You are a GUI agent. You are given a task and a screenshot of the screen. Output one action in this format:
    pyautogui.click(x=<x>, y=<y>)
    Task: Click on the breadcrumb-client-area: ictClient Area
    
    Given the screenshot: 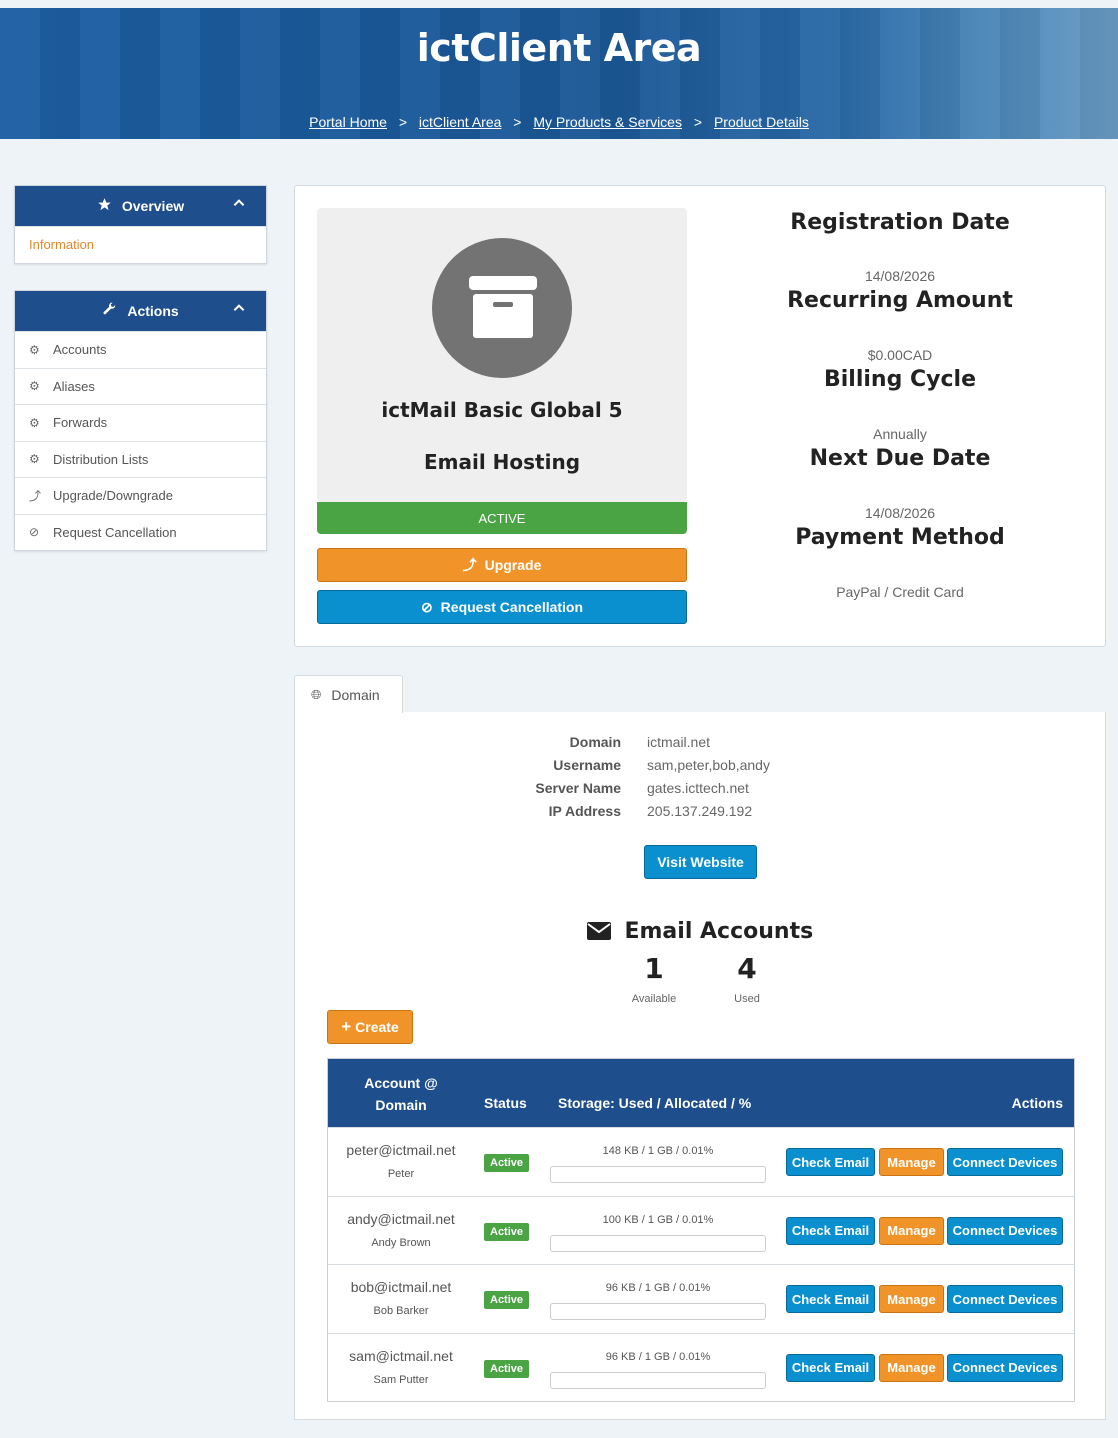 What is the action you would take?
    pyautogui.click(x=460, y=122)
    